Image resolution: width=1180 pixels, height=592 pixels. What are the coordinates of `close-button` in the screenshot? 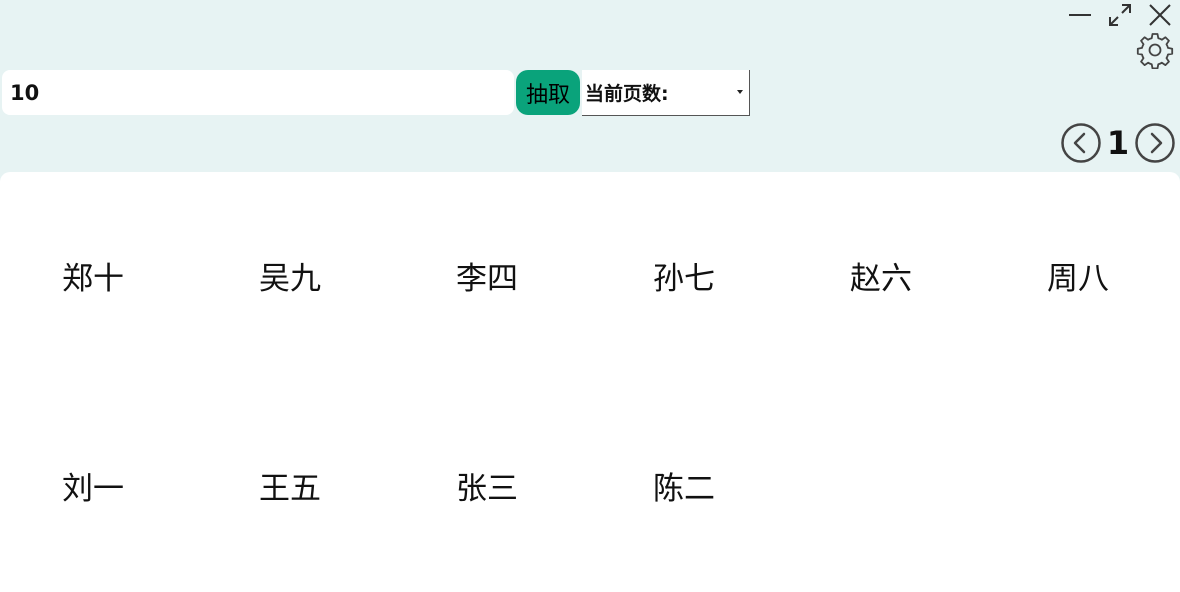 It's located at (1160, 15).